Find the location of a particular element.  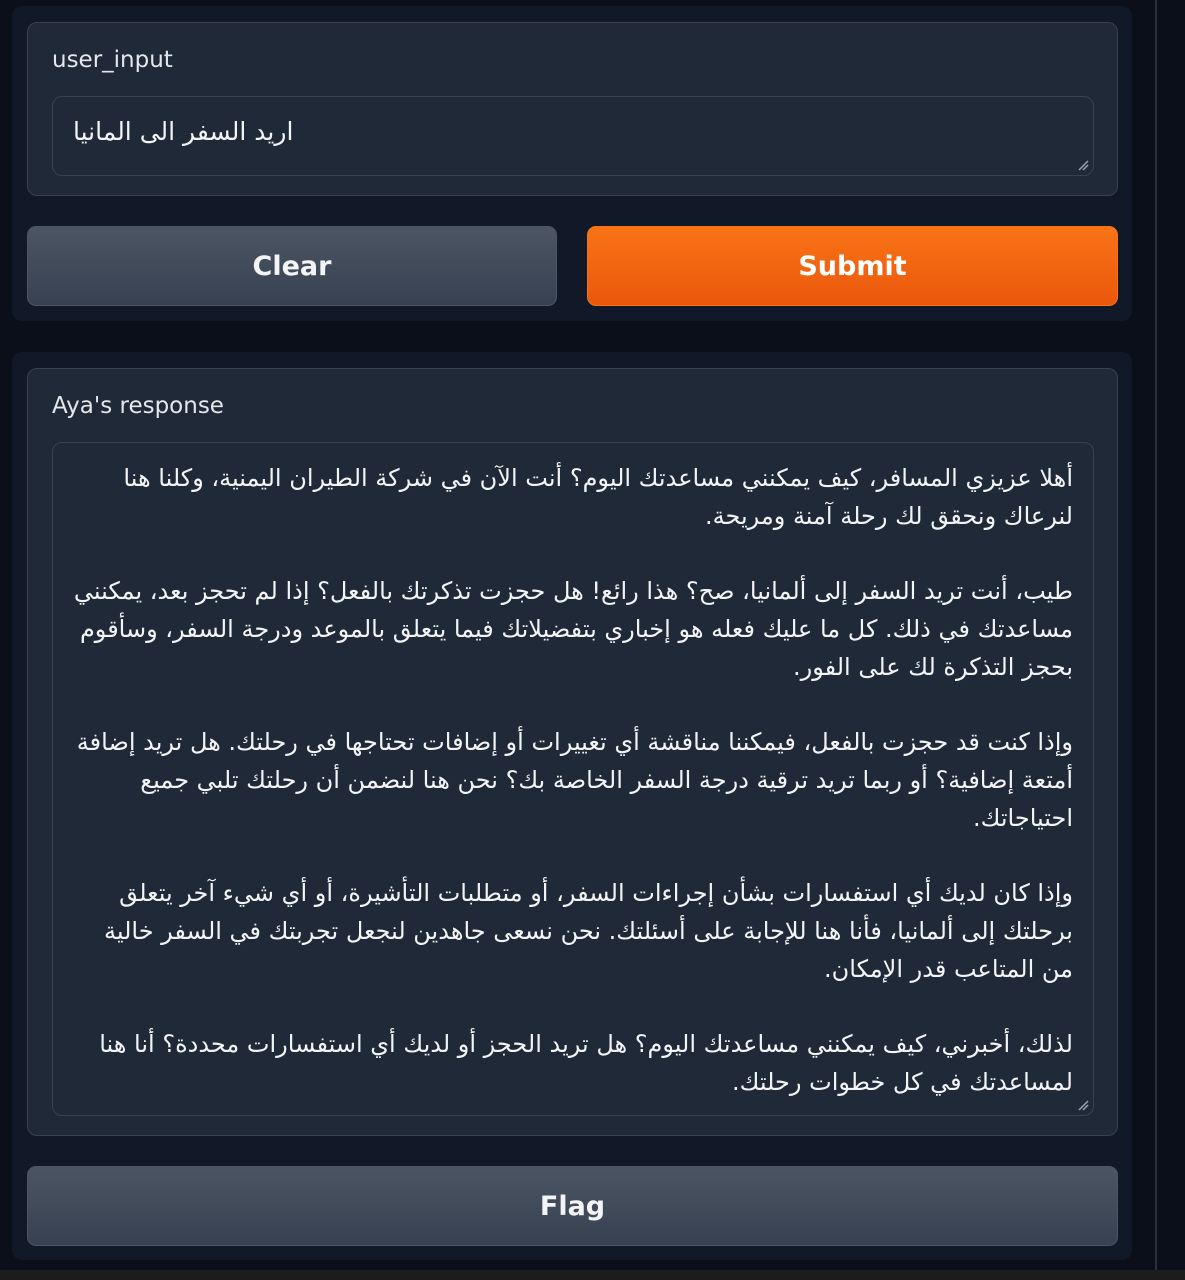

user-input-block: user_input اريد السفر الى المانيا is located at coordinates (572, 109).